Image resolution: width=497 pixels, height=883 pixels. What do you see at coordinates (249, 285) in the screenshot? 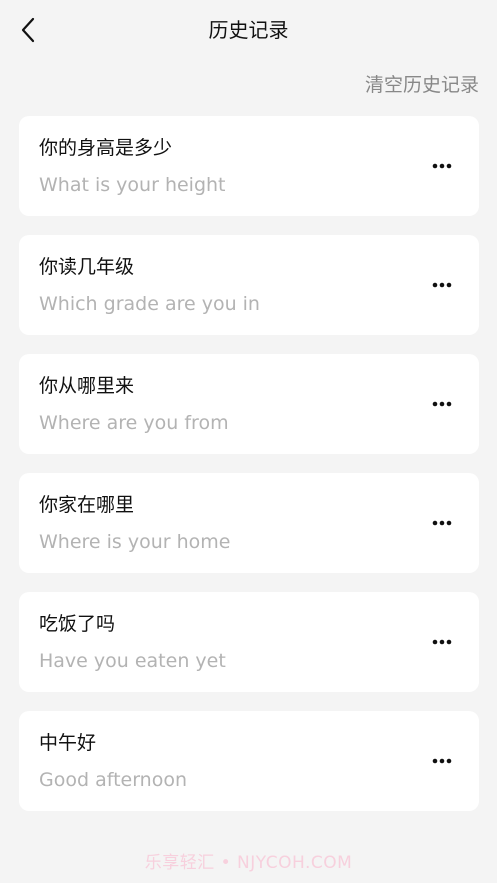
I see `history-item: 你读几年级 Which grade are you in` at bounding box center [249, 285].